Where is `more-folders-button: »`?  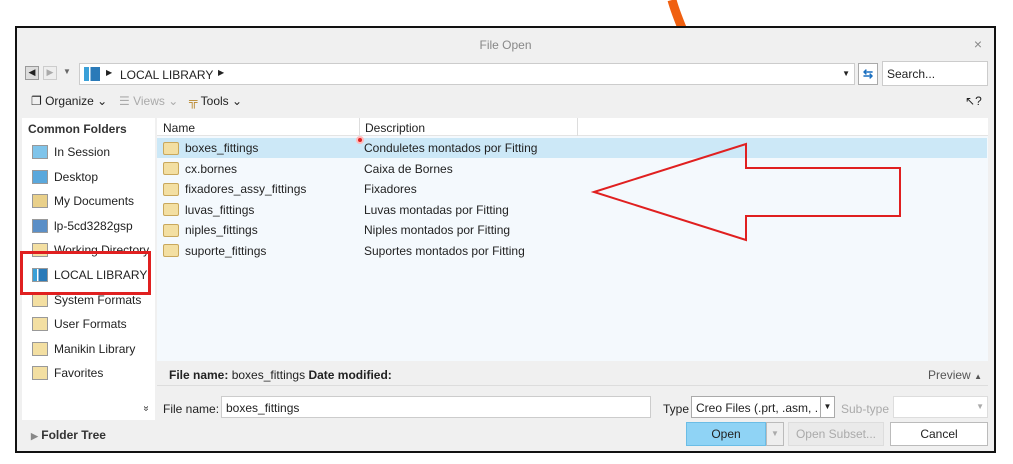
more-folders-button: » is located at coordinates (146, 409).